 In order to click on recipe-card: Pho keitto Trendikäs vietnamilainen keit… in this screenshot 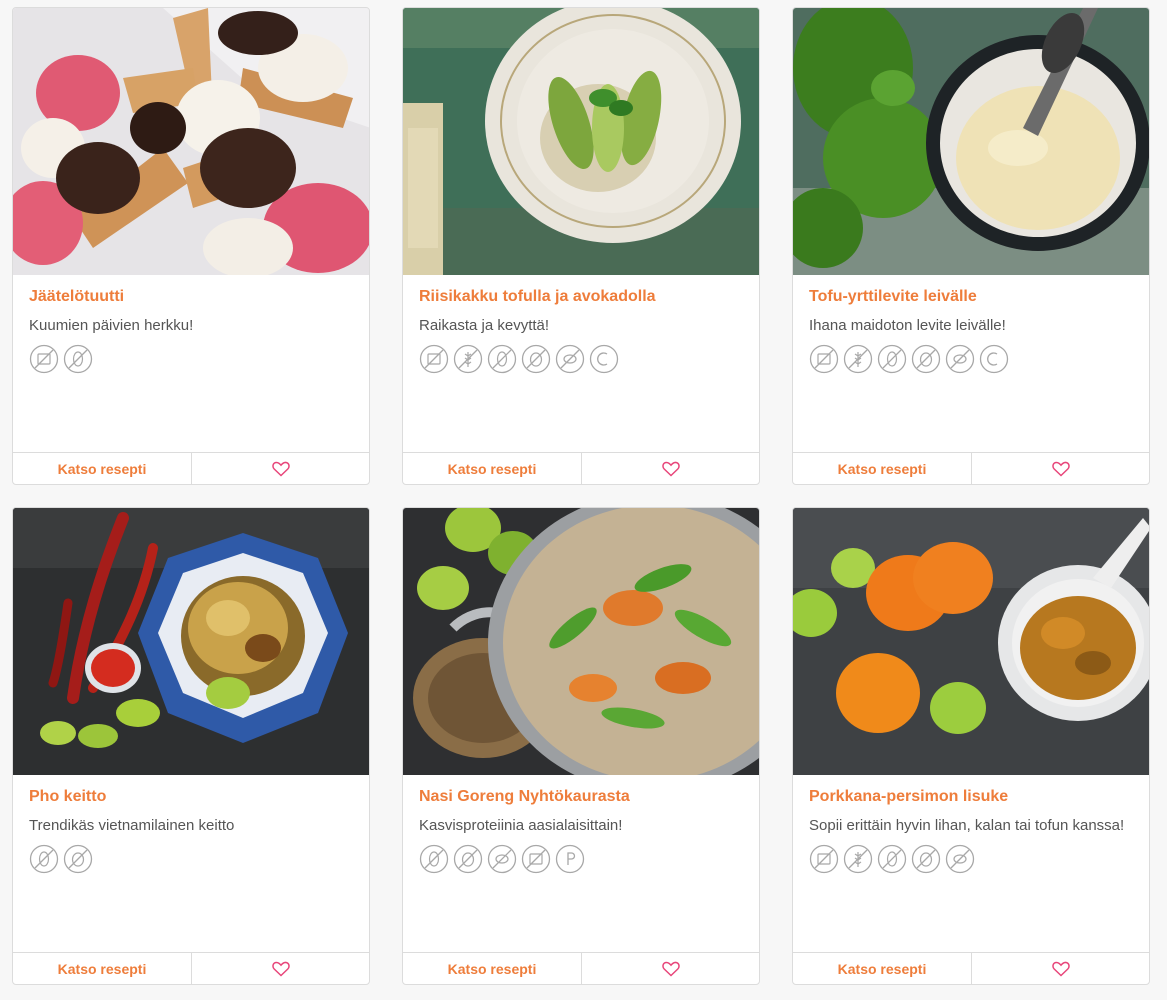, I will do `click(191, 746)`.